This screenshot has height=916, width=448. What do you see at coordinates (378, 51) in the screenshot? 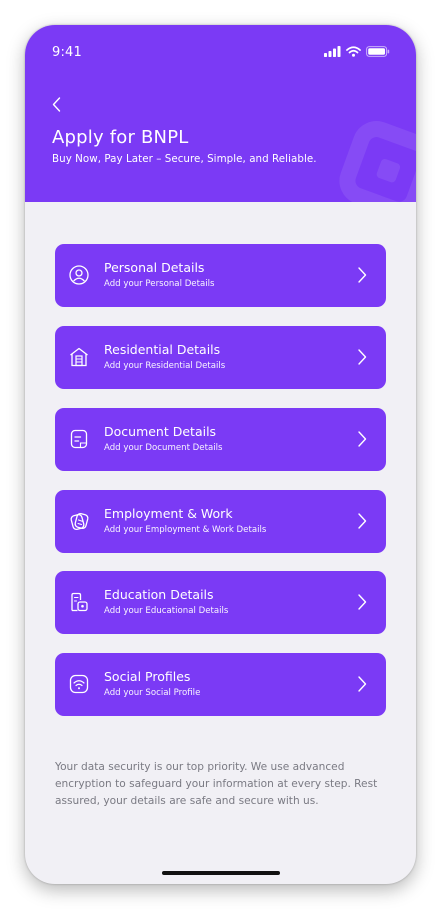
I see `battery-icon` at bounding box center [378, 51].